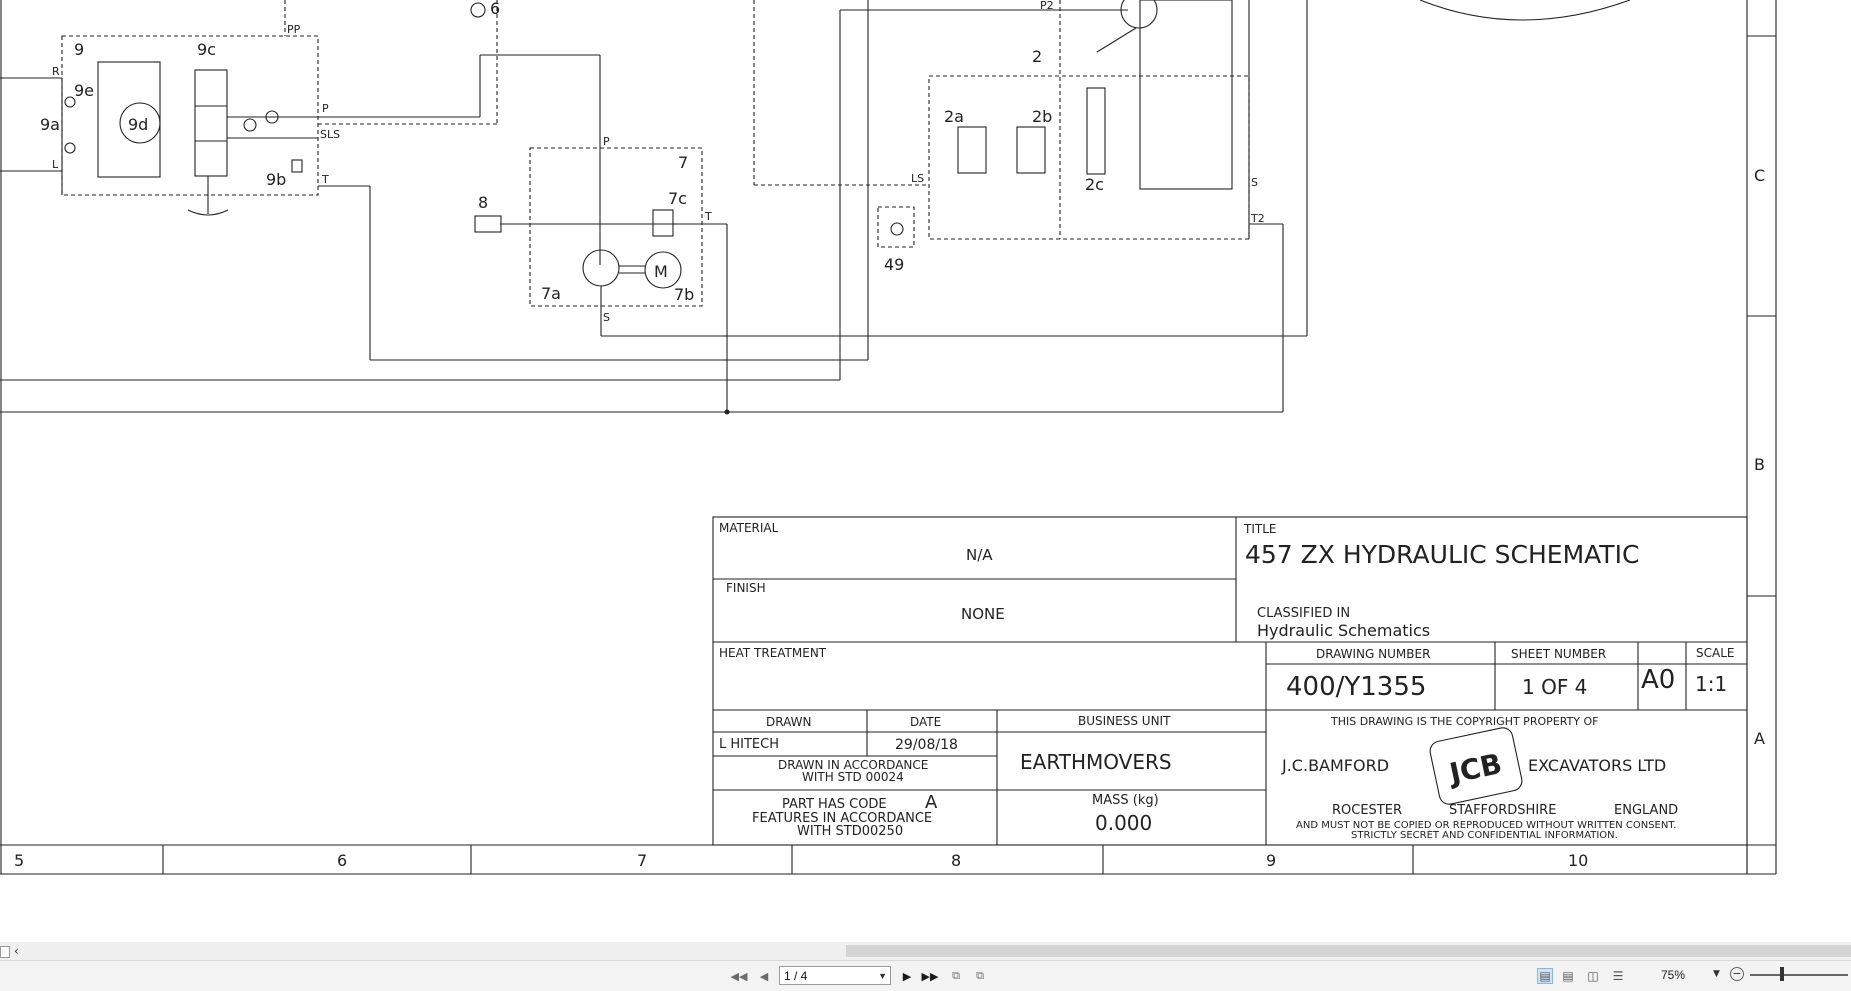  Describe the element at coordinates (1042, 116) in the screenshot. I see `label-2b: 2b` at that location.